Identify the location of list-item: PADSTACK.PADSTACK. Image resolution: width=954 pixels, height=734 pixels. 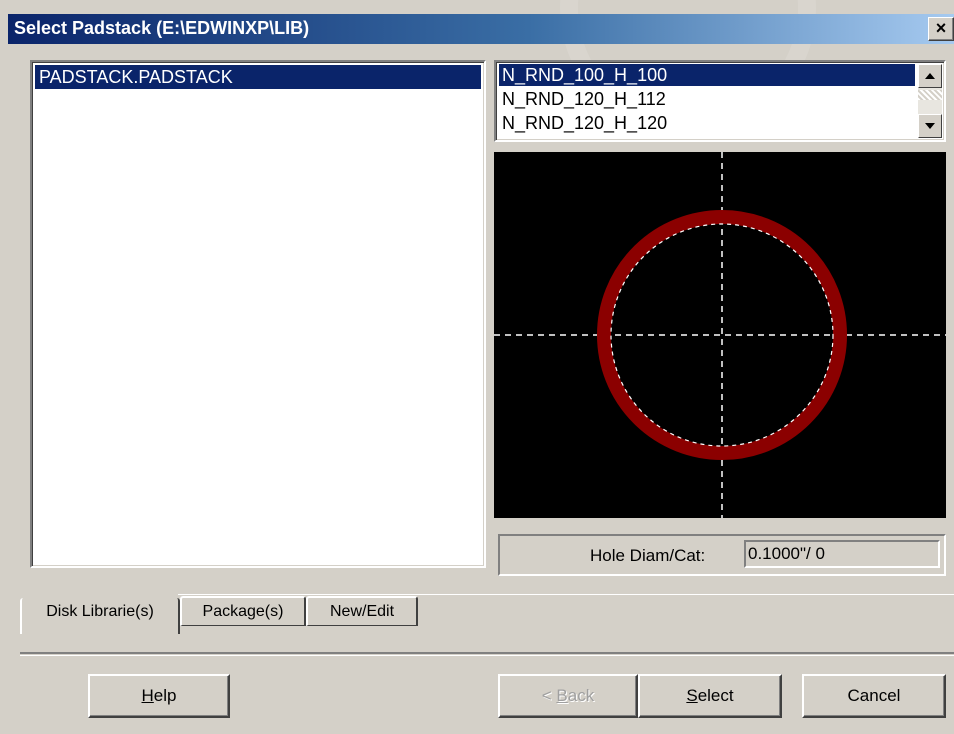
(258, 77).